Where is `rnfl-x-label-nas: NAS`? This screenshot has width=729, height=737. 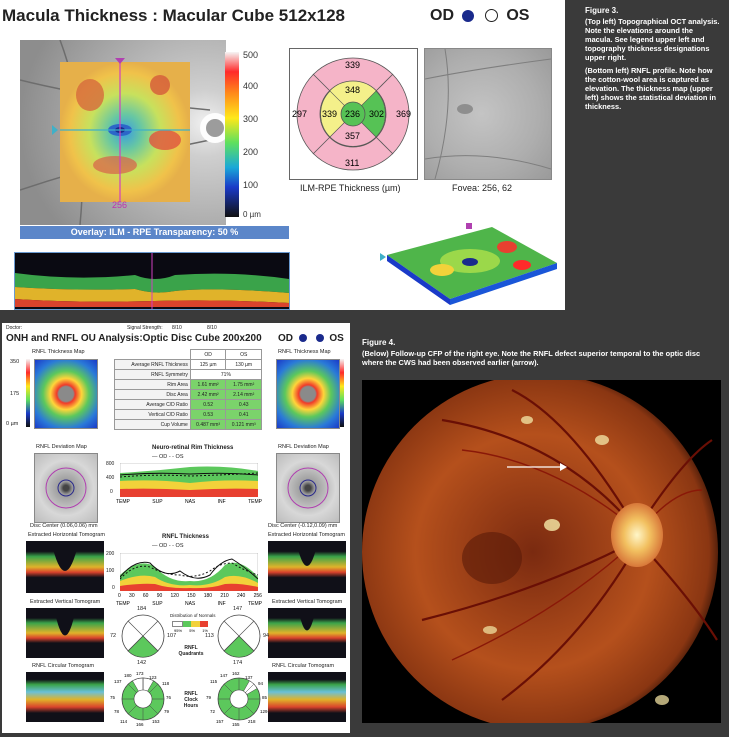 rnfl-x-label-nas: NAS is located at coordinates (190, 604).